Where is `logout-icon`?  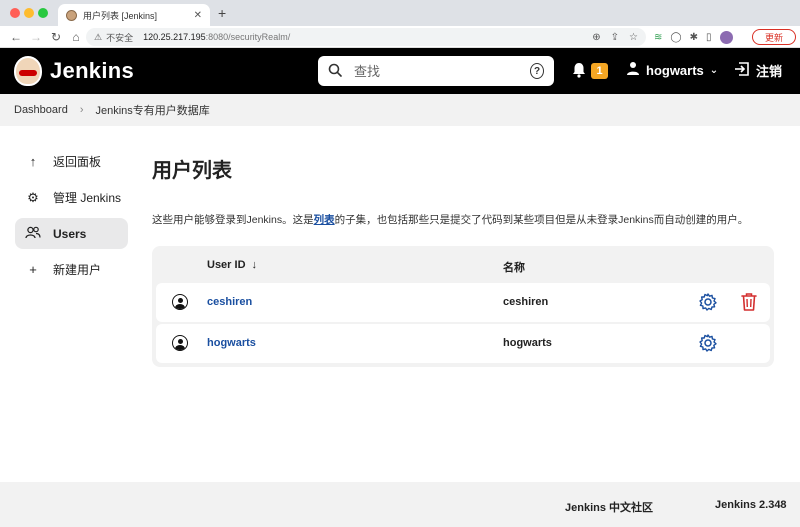
logout-icon is located at coordinates (742, 70).